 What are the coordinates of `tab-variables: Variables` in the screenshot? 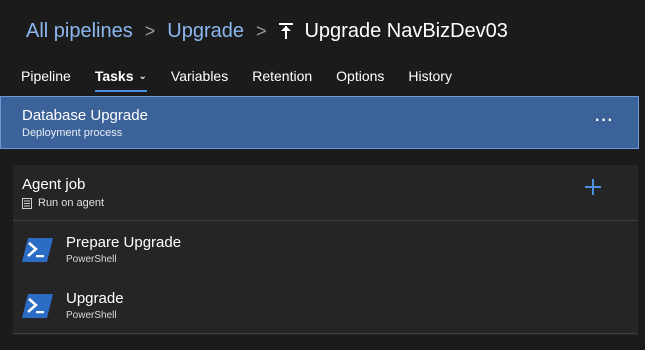 It's located at (199, 76).